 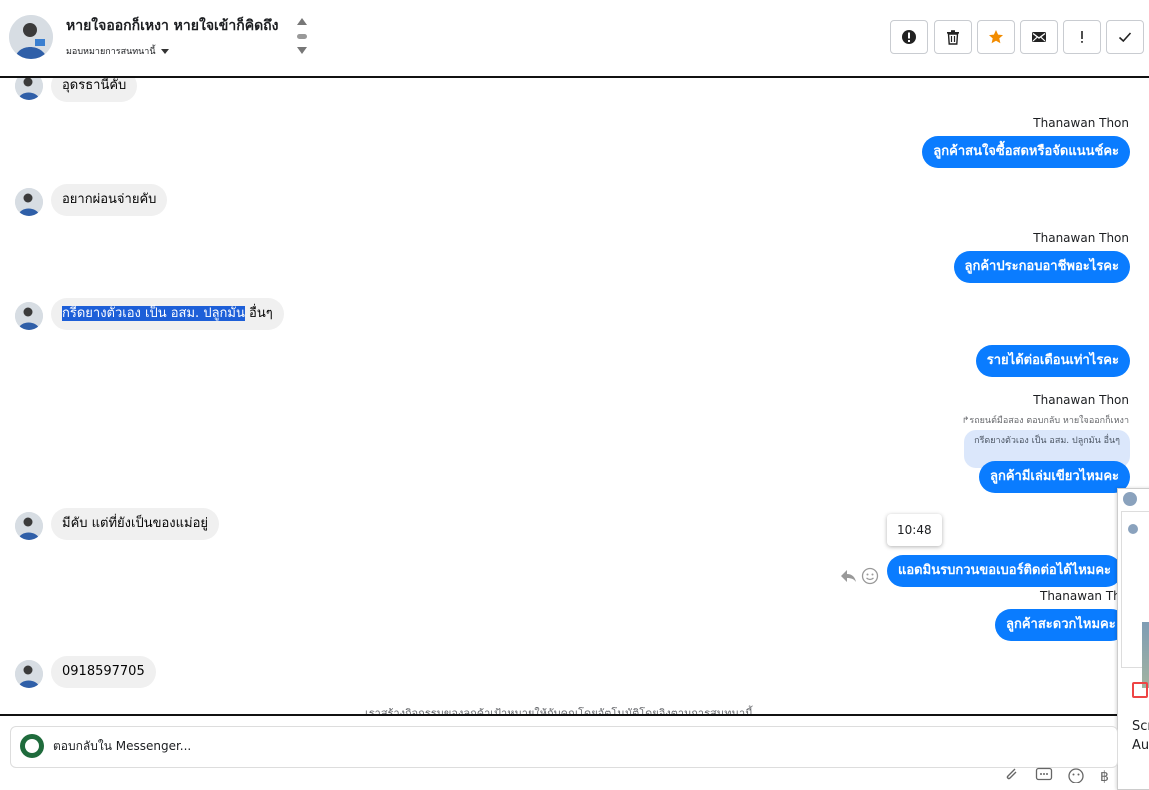 I want to click on panel-text: Scr, so click(x=1140, y=726).